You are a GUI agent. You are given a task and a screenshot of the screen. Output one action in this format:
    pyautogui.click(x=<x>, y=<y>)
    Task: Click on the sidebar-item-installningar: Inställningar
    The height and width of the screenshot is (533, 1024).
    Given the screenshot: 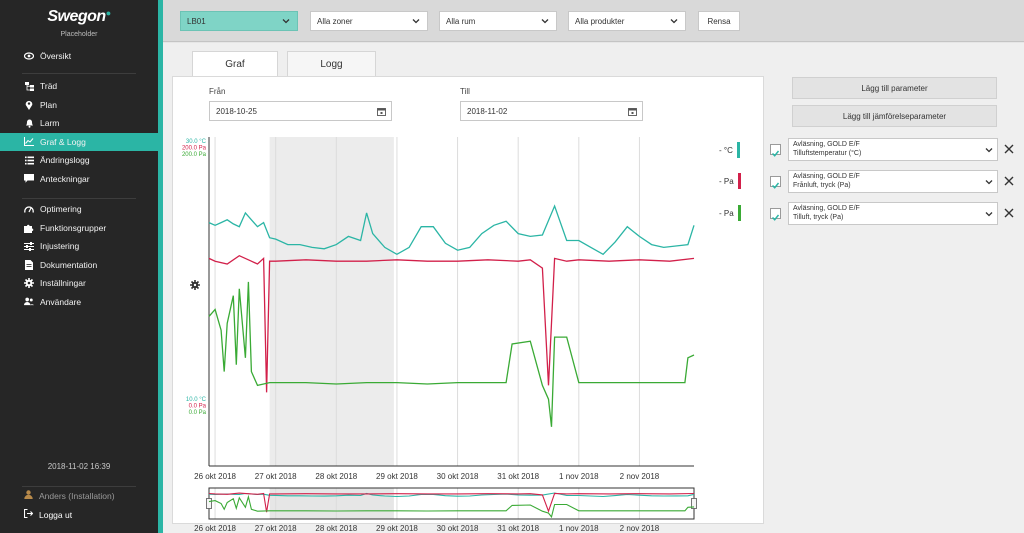 What is the action you would take?
    pyautogui.click(x=79, y=283)
    